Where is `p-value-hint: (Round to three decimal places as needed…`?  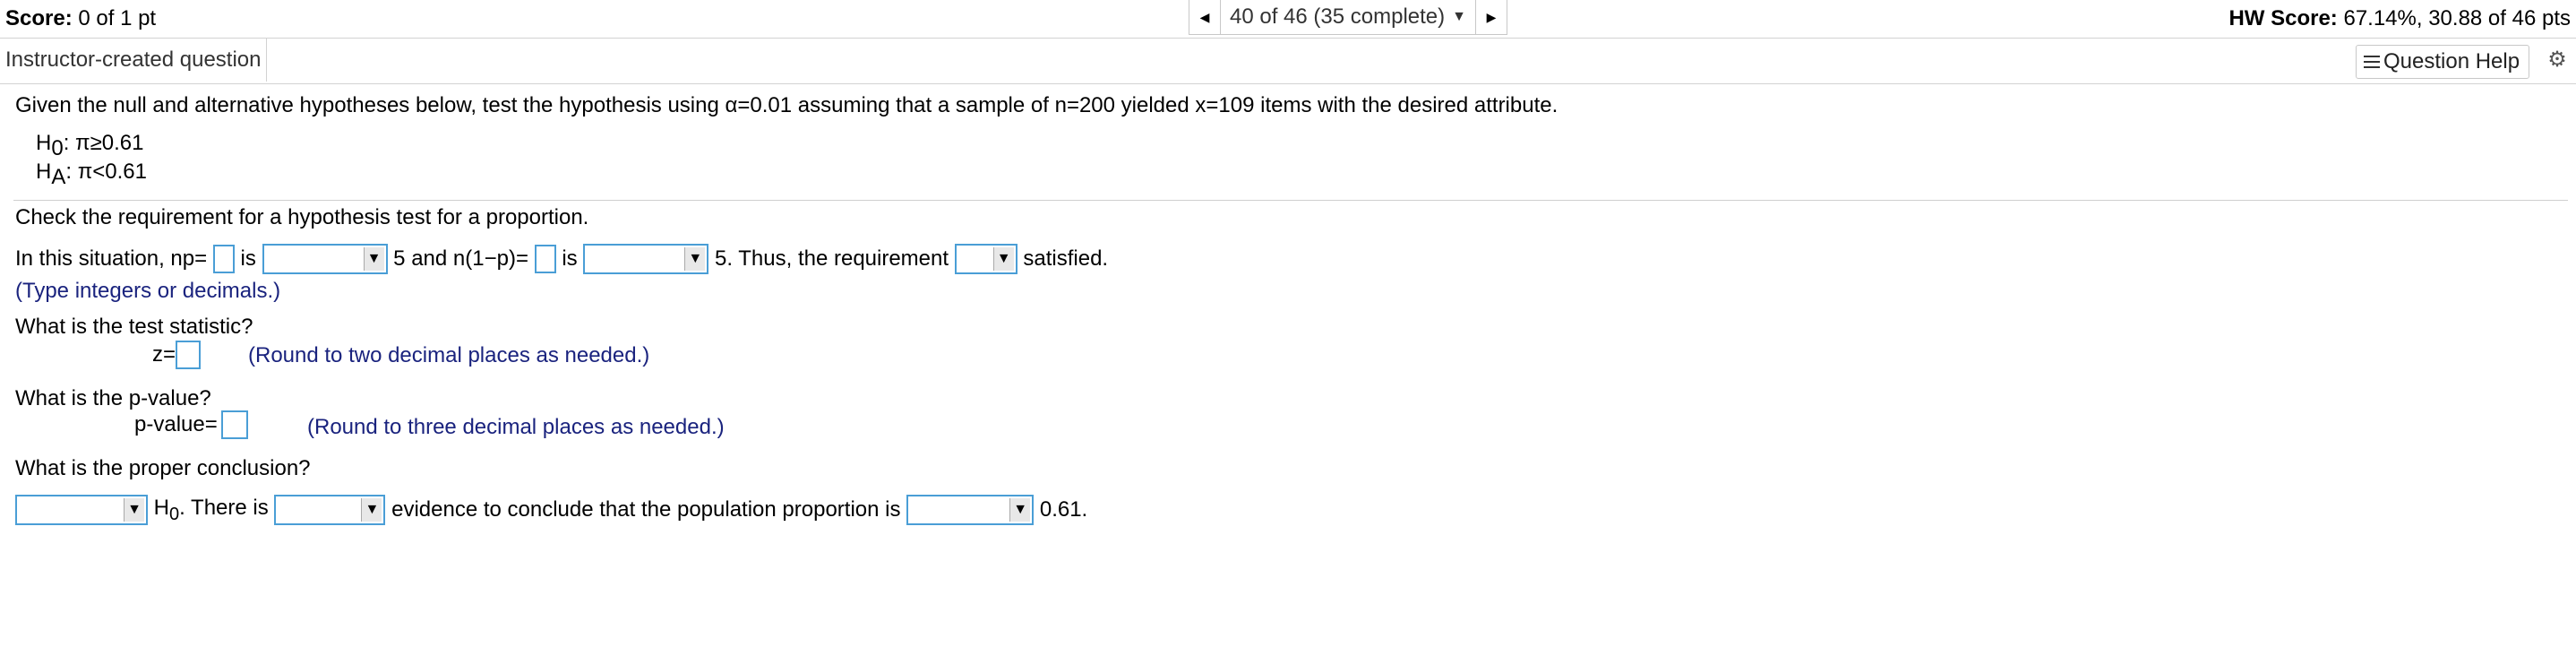
p-value-hint: (Round to three decimal places as needed… is located at coordinates (516, 427).